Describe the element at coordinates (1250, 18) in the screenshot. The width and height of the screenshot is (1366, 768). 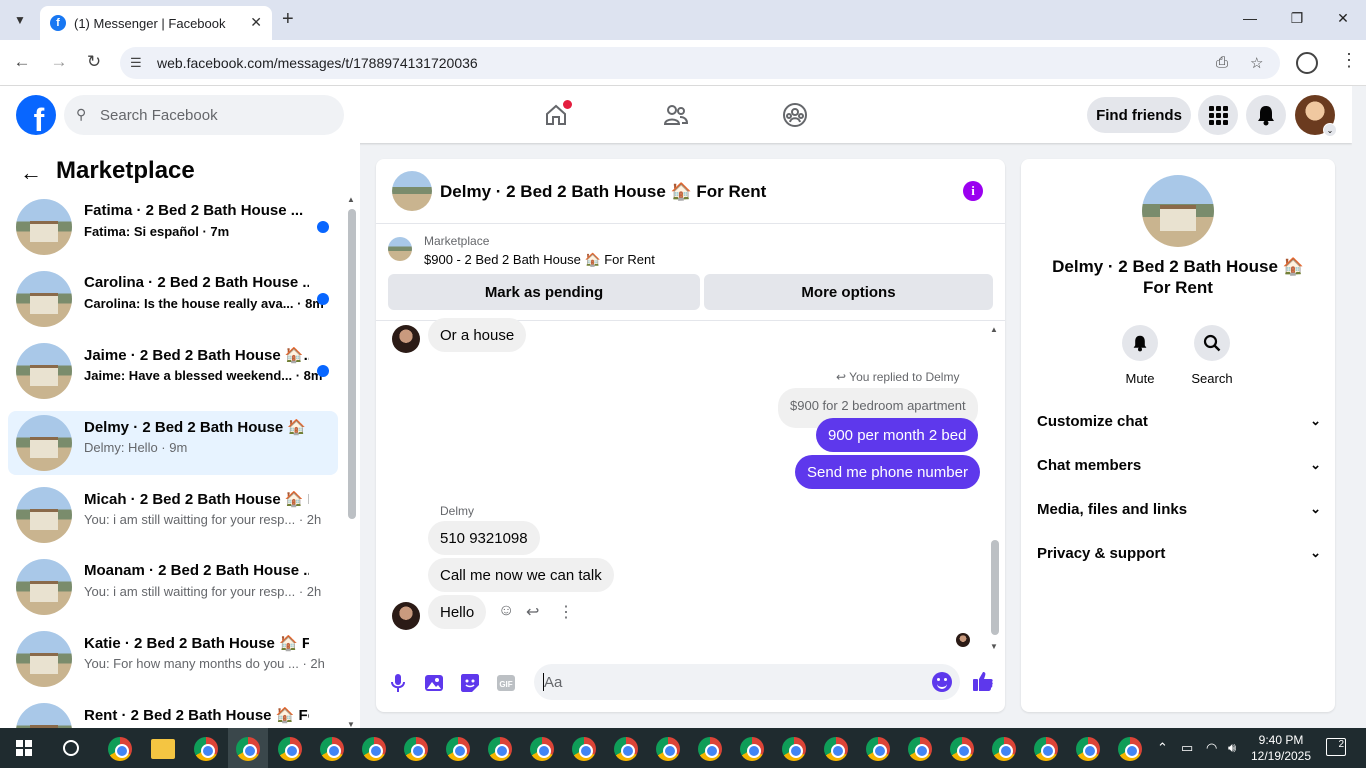
I see `minimize-button: —` at that location.